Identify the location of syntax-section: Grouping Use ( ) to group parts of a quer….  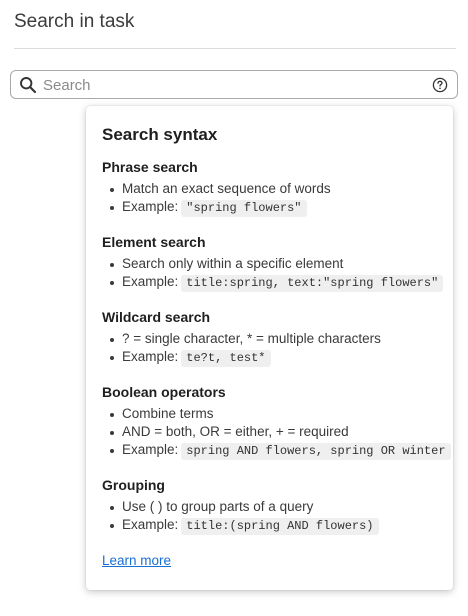
(269, 505).